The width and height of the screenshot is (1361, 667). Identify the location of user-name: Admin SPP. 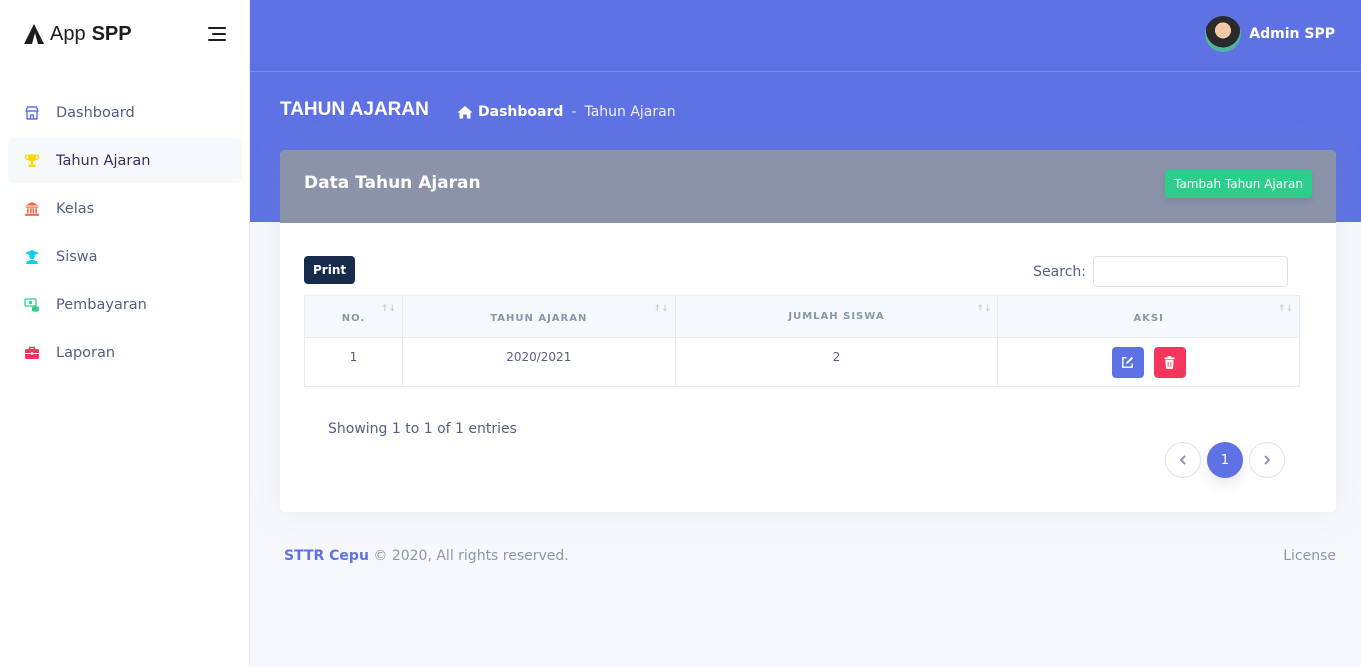
(1292, 34).